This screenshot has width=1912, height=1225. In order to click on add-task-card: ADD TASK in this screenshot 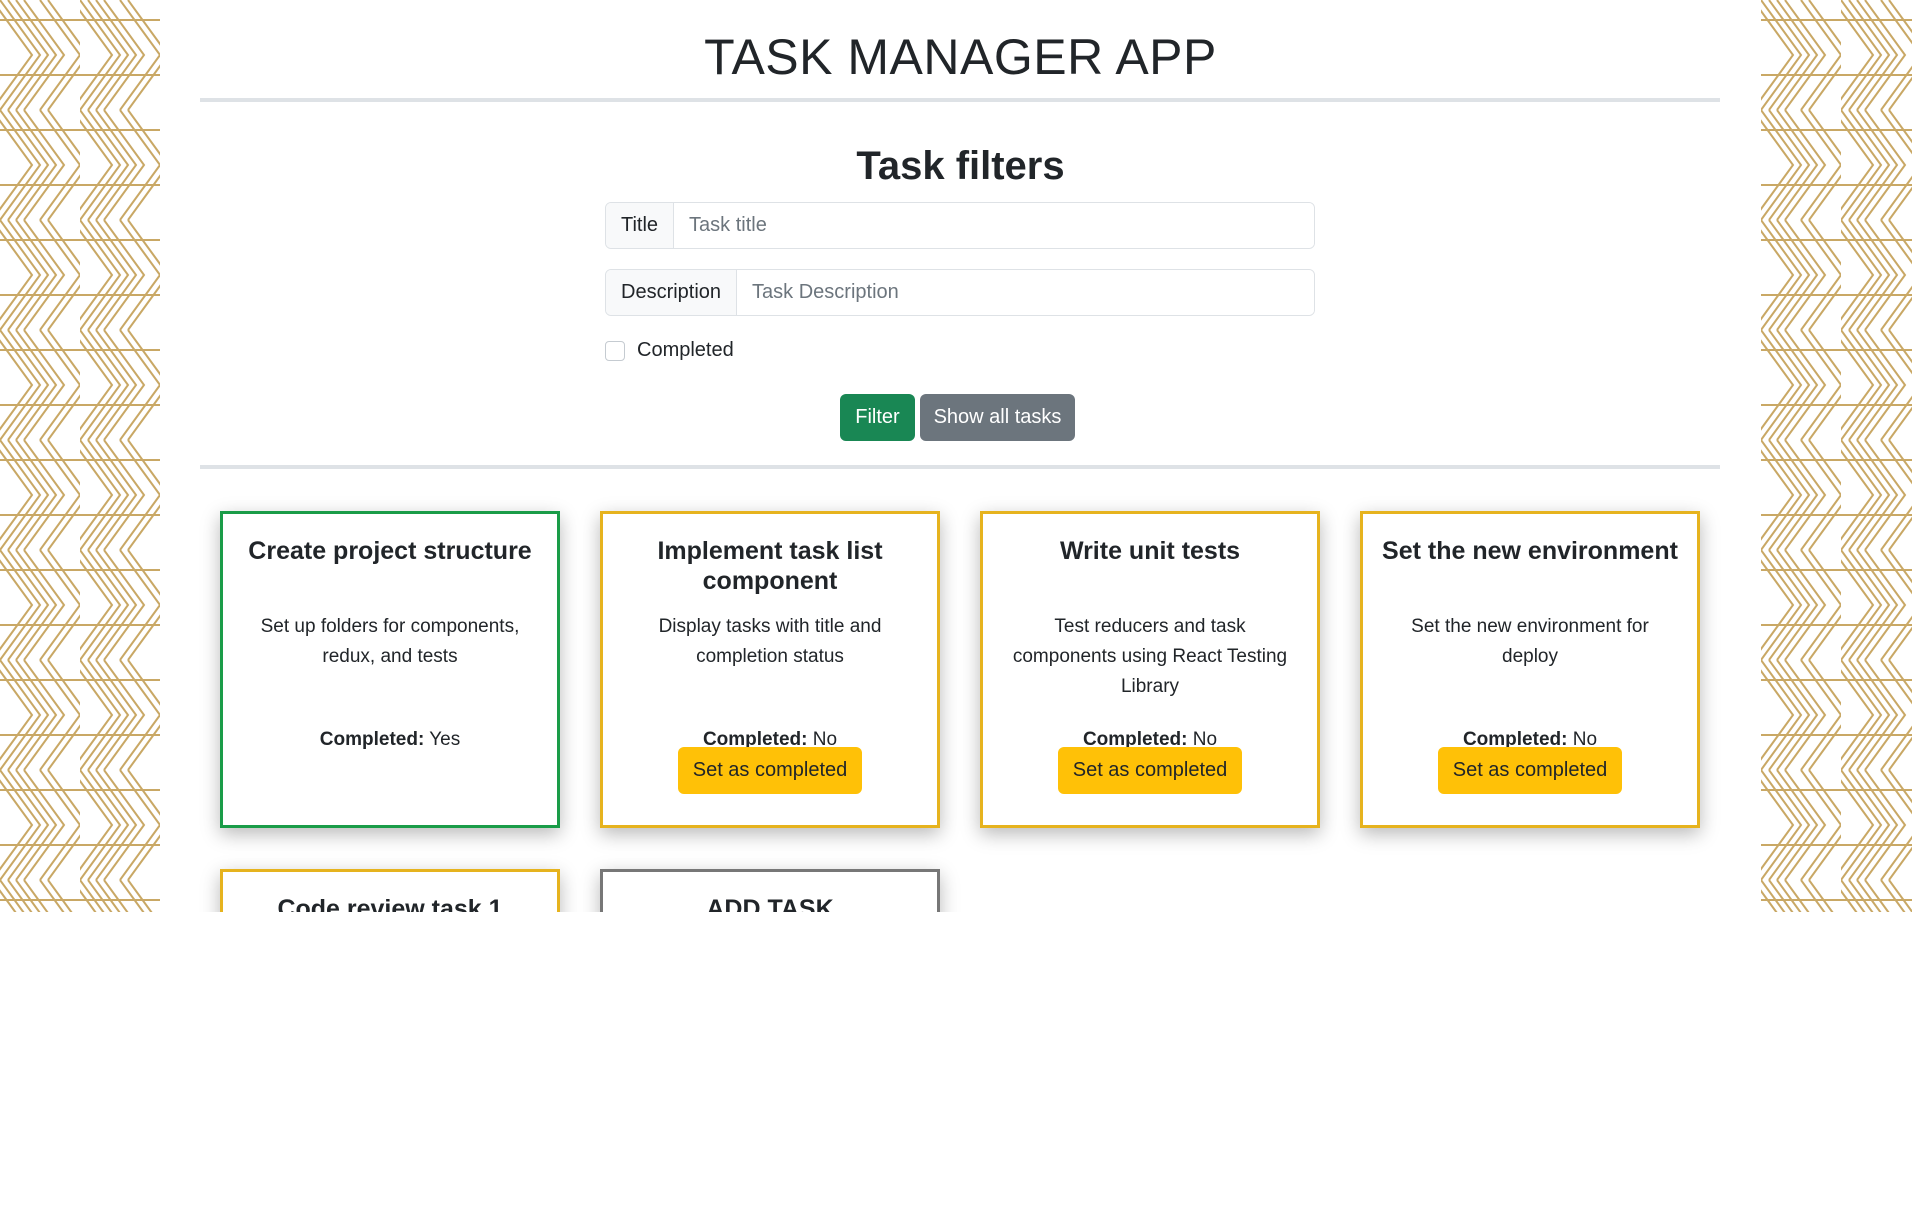, I will do `click(770, 890)`.